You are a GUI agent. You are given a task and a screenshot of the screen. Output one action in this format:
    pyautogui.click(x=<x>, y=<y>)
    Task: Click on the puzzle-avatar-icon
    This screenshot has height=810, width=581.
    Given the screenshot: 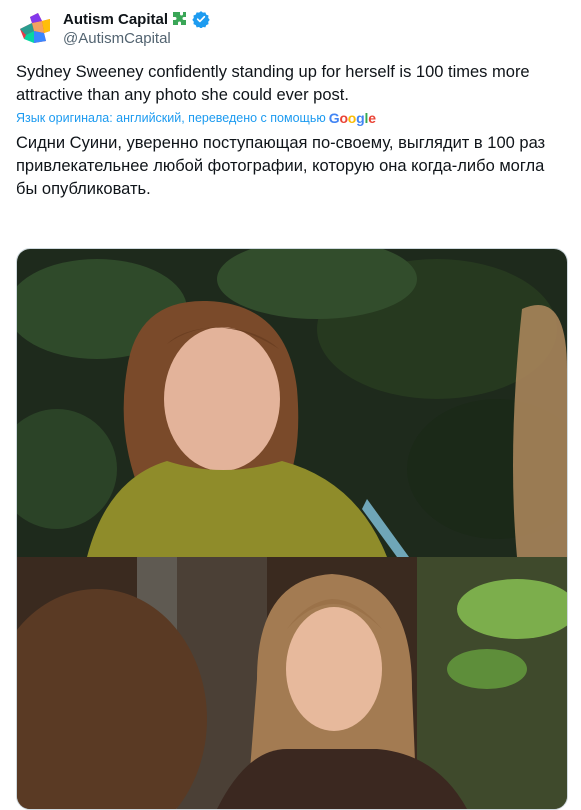 What is the action you would take?
    pyautogui.click(x=35, y=28)
    